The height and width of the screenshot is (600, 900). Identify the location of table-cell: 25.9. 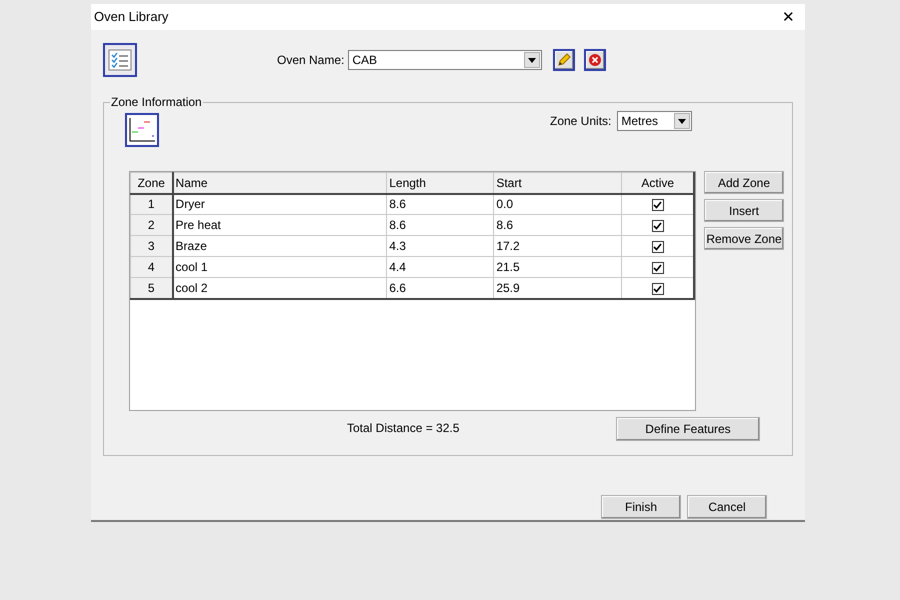
(558, 288).